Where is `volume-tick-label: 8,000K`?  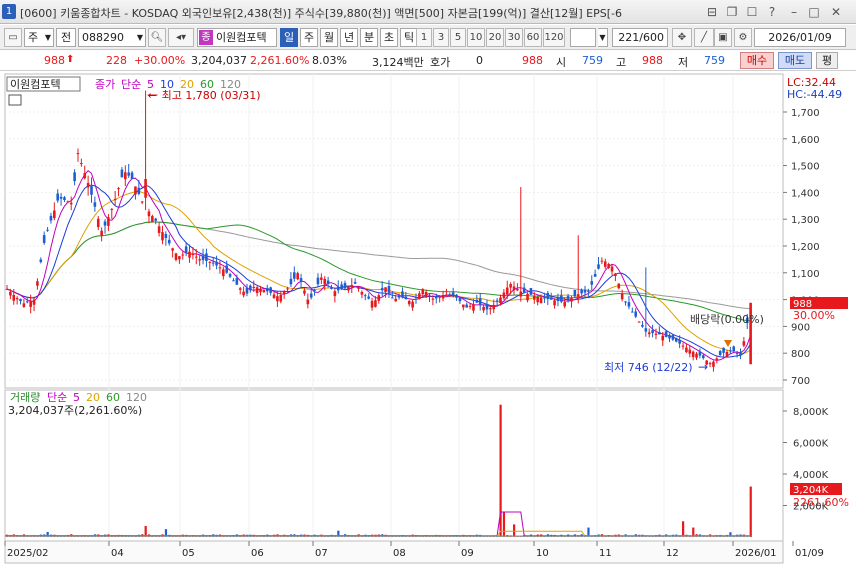 volume-tick-label: 8,000K is located at coordinates (811, 412).